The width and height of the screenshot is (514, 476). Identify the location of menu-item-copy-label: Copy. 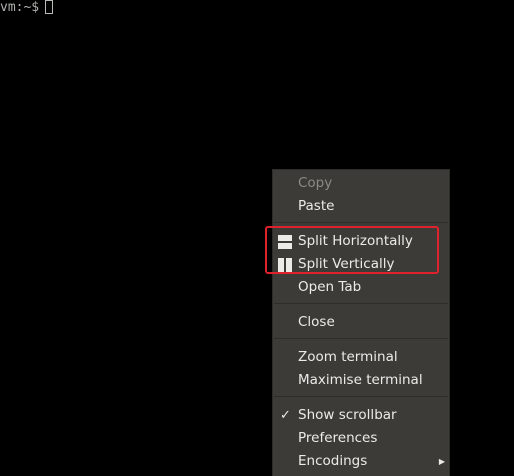
(315, 183).